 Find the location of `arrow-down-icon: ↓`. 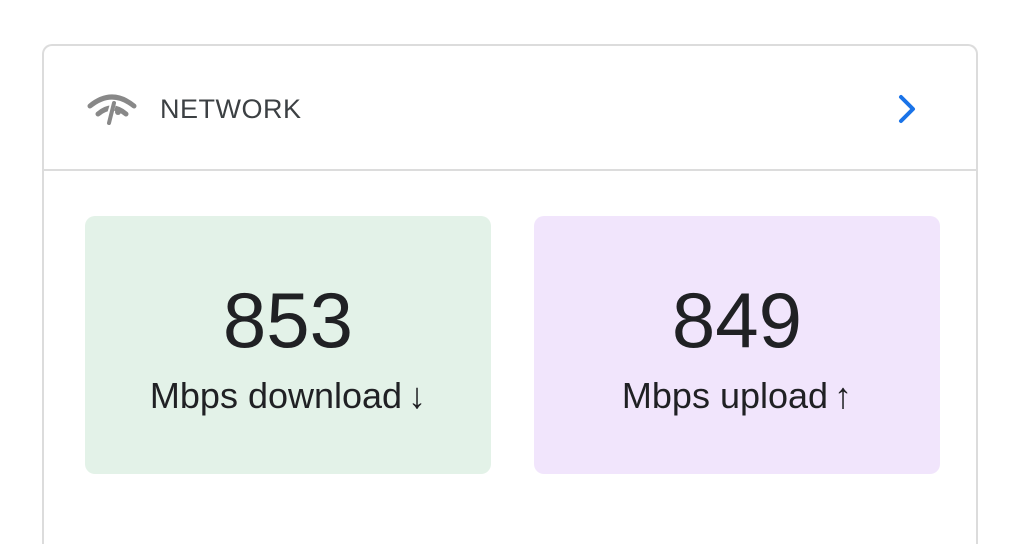

arrow-down-icon: ↓ is located at coordinates (417, 395).